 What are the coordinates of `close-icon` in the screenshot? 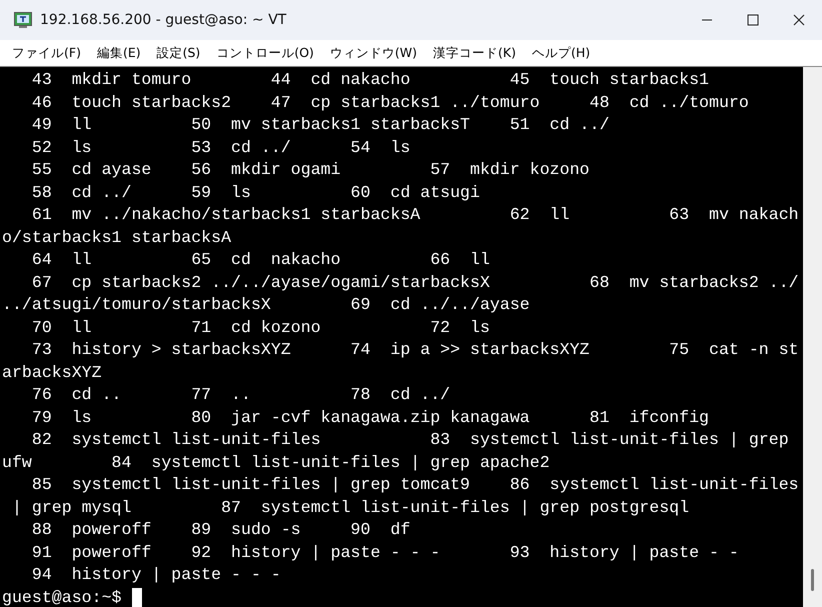 It's located at (799, 20).